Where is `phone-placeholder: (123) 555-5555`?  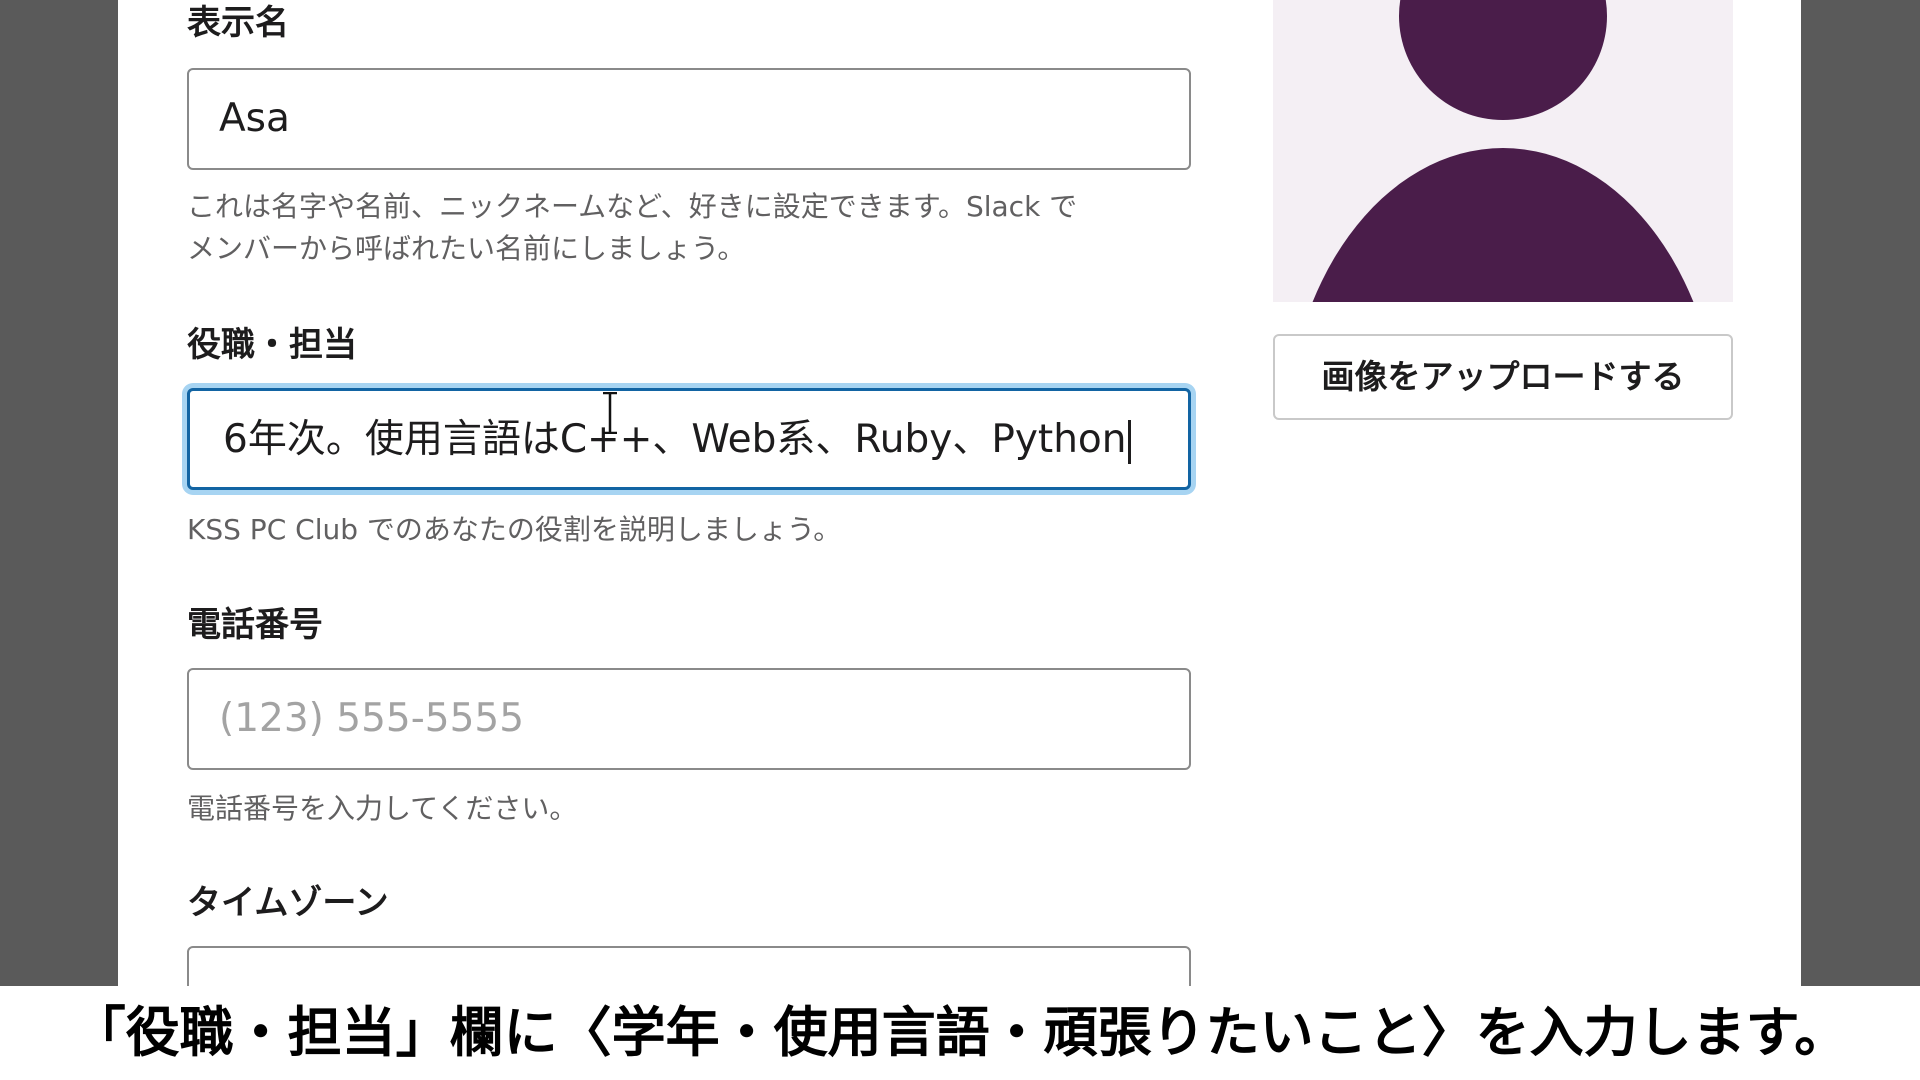
phone-placeholder: (123) 555-5555 is located at coordinates (372, 718).